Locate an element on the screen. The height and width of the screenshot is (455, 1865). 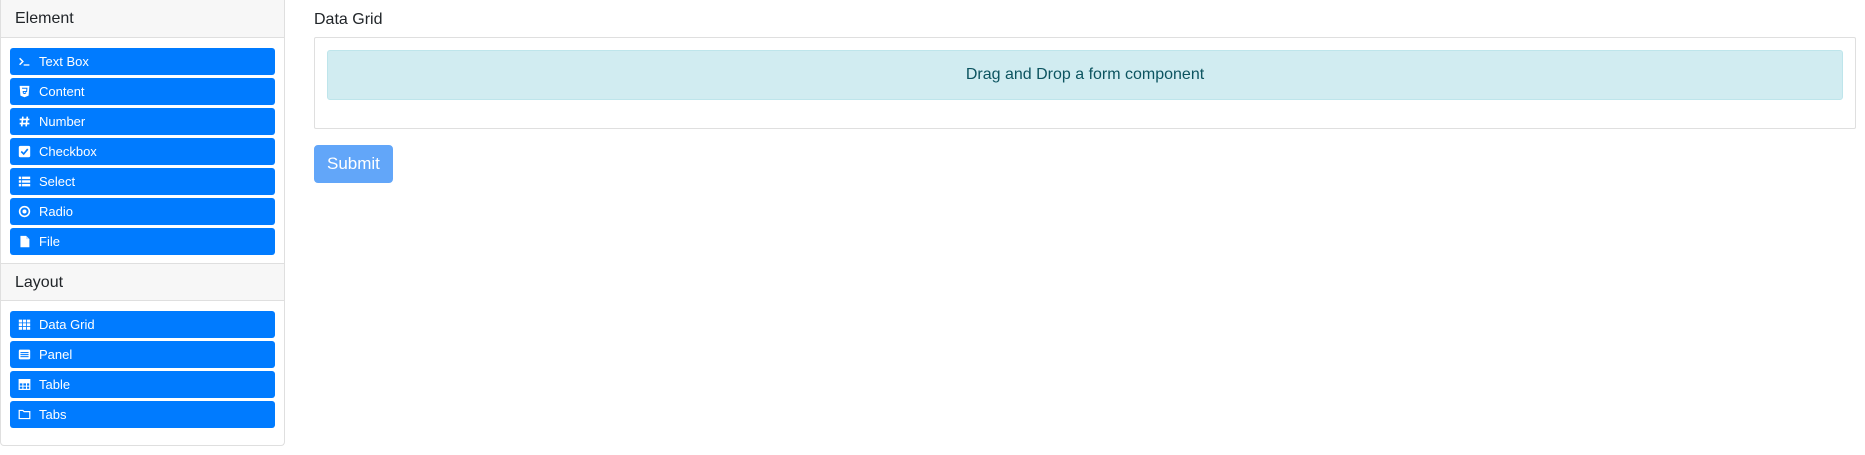
layout-group-list: Data Grid Panel Table Tabs is located at coordinates (142, 368).